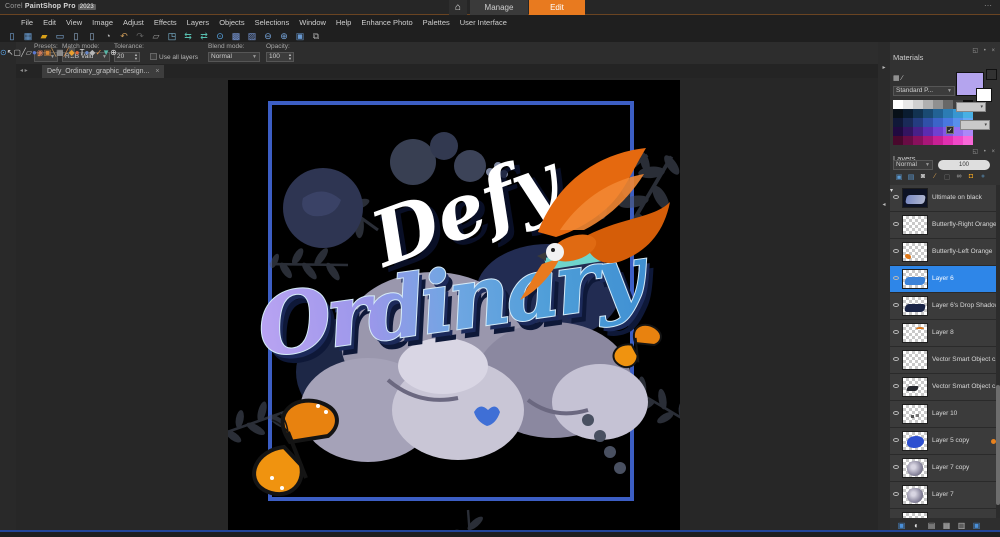 The width and height of the screenshot is (1000, 537). Describe the element at coordinates (252, 36) in the screenshot. I see `adjust-view-icon: ▨` at that location.